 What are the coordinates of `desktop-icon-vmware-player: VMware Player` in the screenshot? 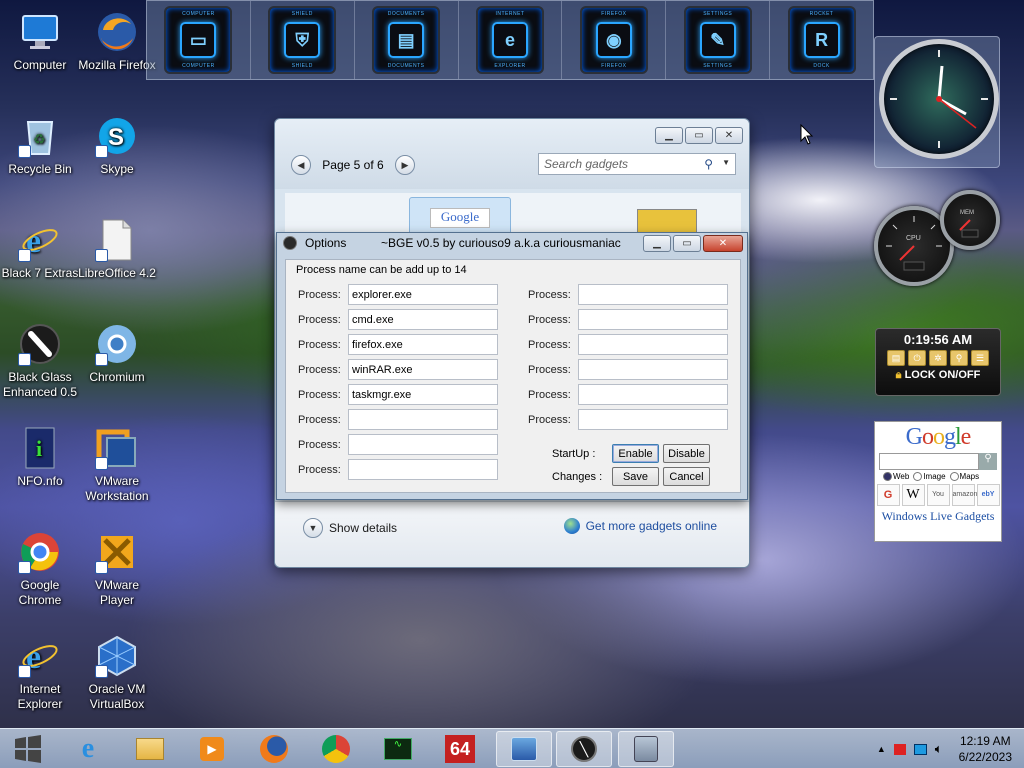 It's located at (117, 568).